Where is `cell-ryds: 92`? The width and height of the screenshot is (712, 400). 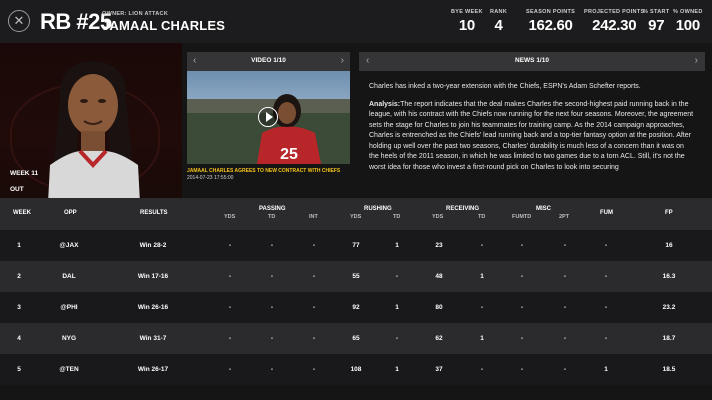 cell-ryds: 92 is located at coordinates (356, 307).